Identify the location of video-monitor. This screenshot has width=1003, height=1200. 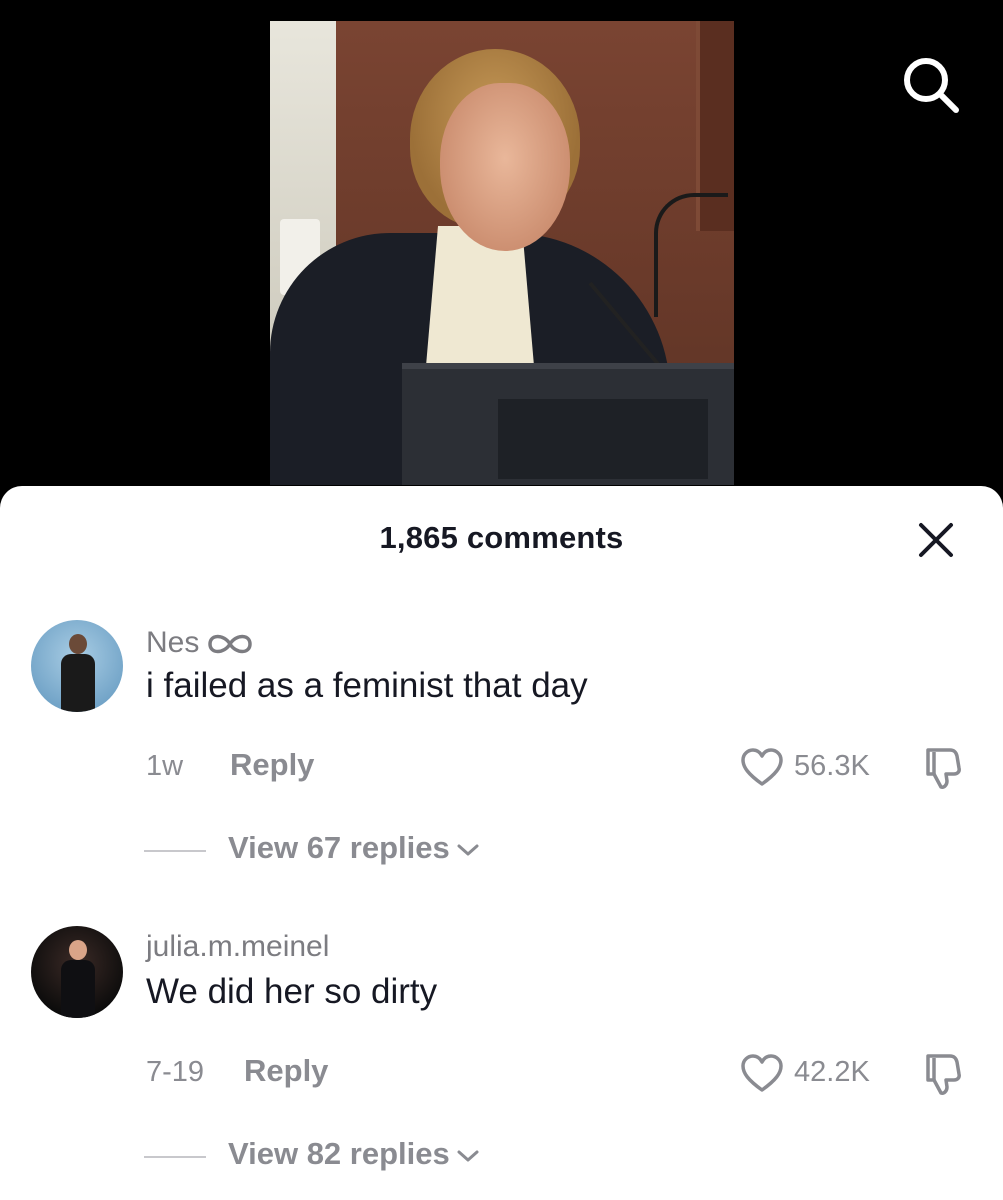
(568, 424).